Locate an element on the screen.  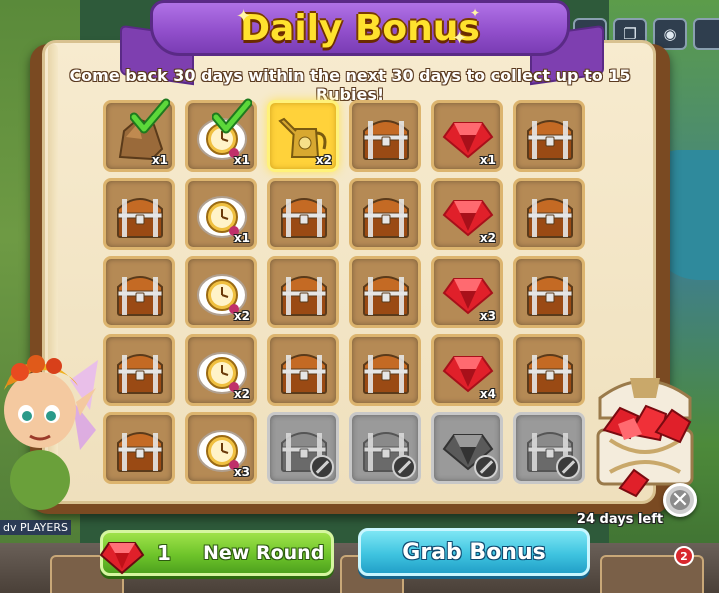
close-icon: ✕ is located at coordinates (680, 500).